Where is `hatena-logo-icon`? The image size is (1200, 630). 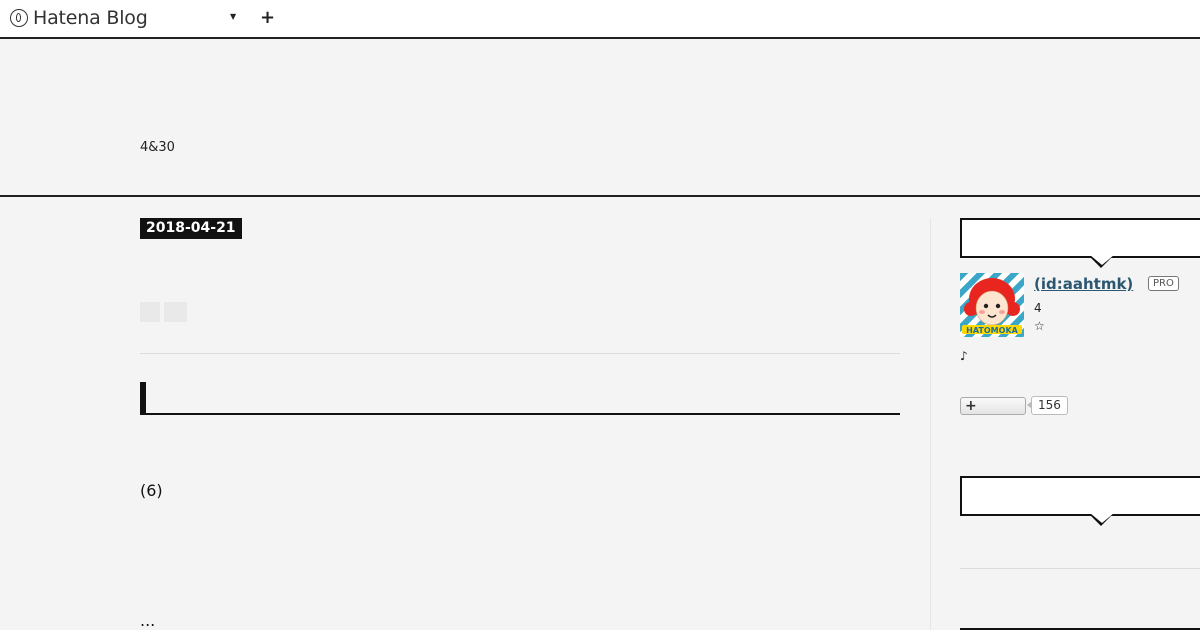 hatena-logo-icon is located at coordinates (19, 18).